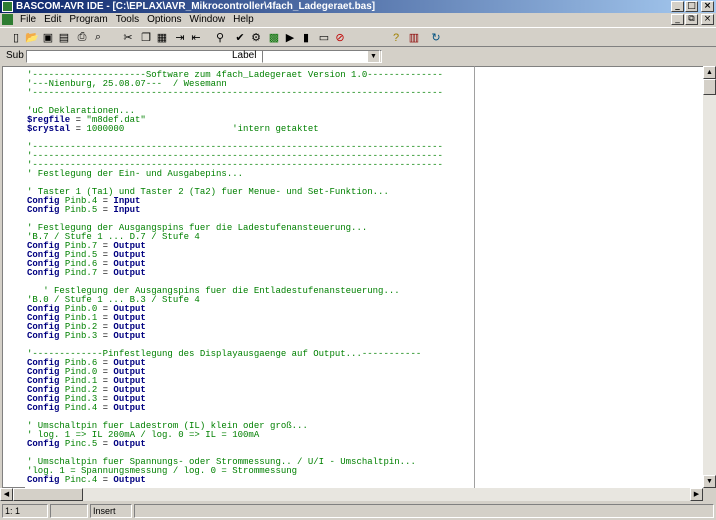 The height and width of the screenshot is (520, 716). What do you see at coordinates (48, 37) in the screenshot?
I see `save-icon: ▣` at bounding box center [48, 37].